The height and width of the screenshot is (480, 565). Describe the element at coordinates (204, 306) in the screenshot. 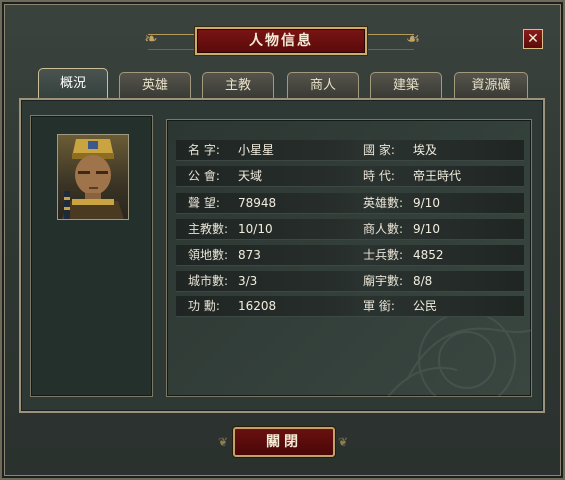

I see `merit-label: 功 勳:` at that location.